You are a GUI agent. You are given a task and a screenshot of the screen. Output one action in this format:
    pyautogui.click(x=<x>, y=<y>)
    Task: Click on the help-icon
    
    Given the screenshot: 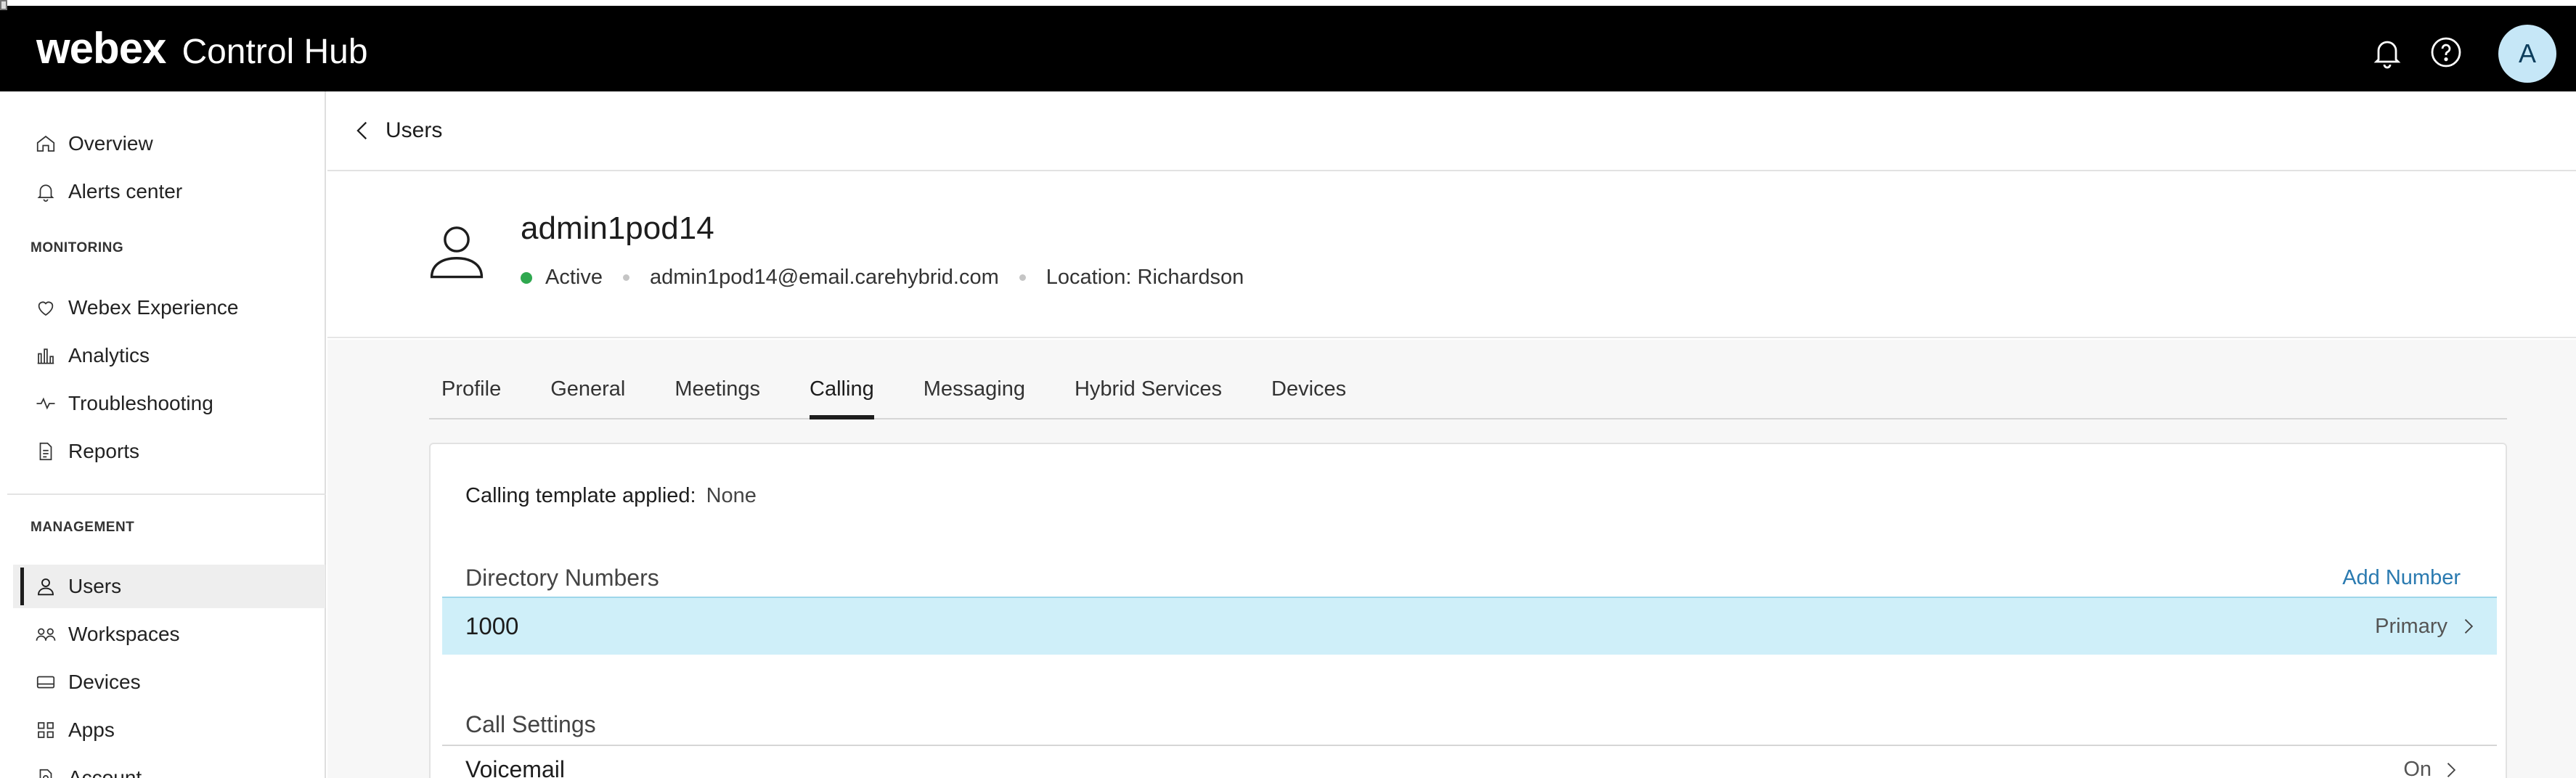 What is the action you would take?
    pyautogui.click(x=2446, y=52)
    